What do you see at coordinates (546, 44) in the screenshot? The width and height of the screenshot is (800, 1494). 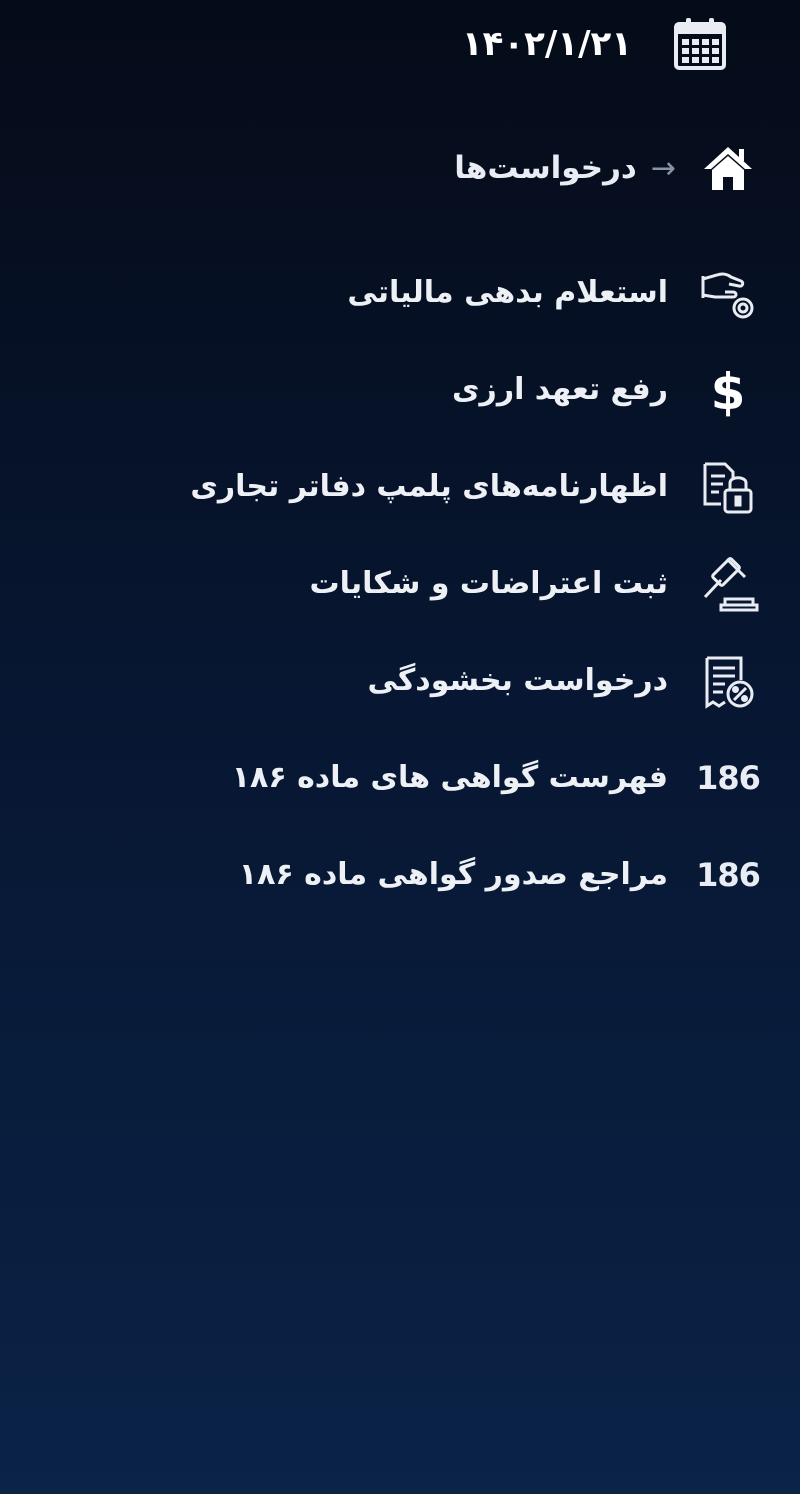 I see `date-text: ۱۴۰۲/۱/۲۱` at bounding box center [546, 44].